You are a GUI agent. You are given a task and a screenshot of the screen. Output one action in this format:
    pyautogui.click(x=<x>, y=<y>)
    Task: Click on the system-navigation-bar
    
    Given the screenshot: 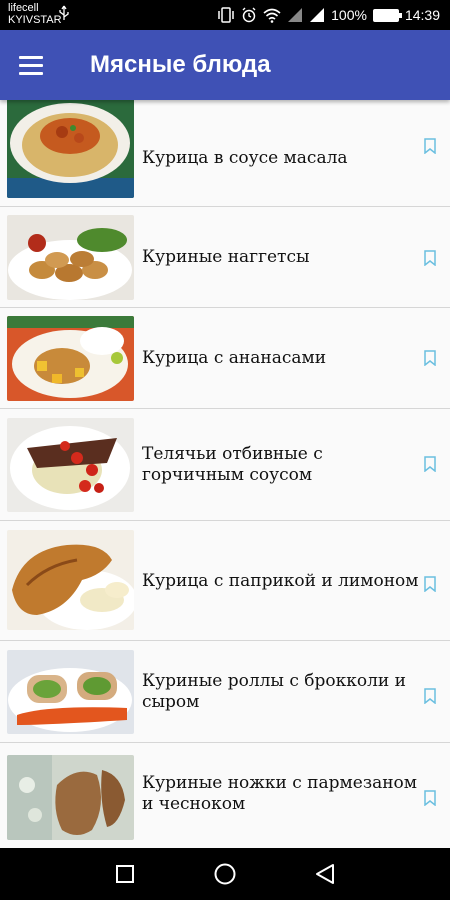 What is the action you would take?
    pyautogui.click(x=225, y=874)
    